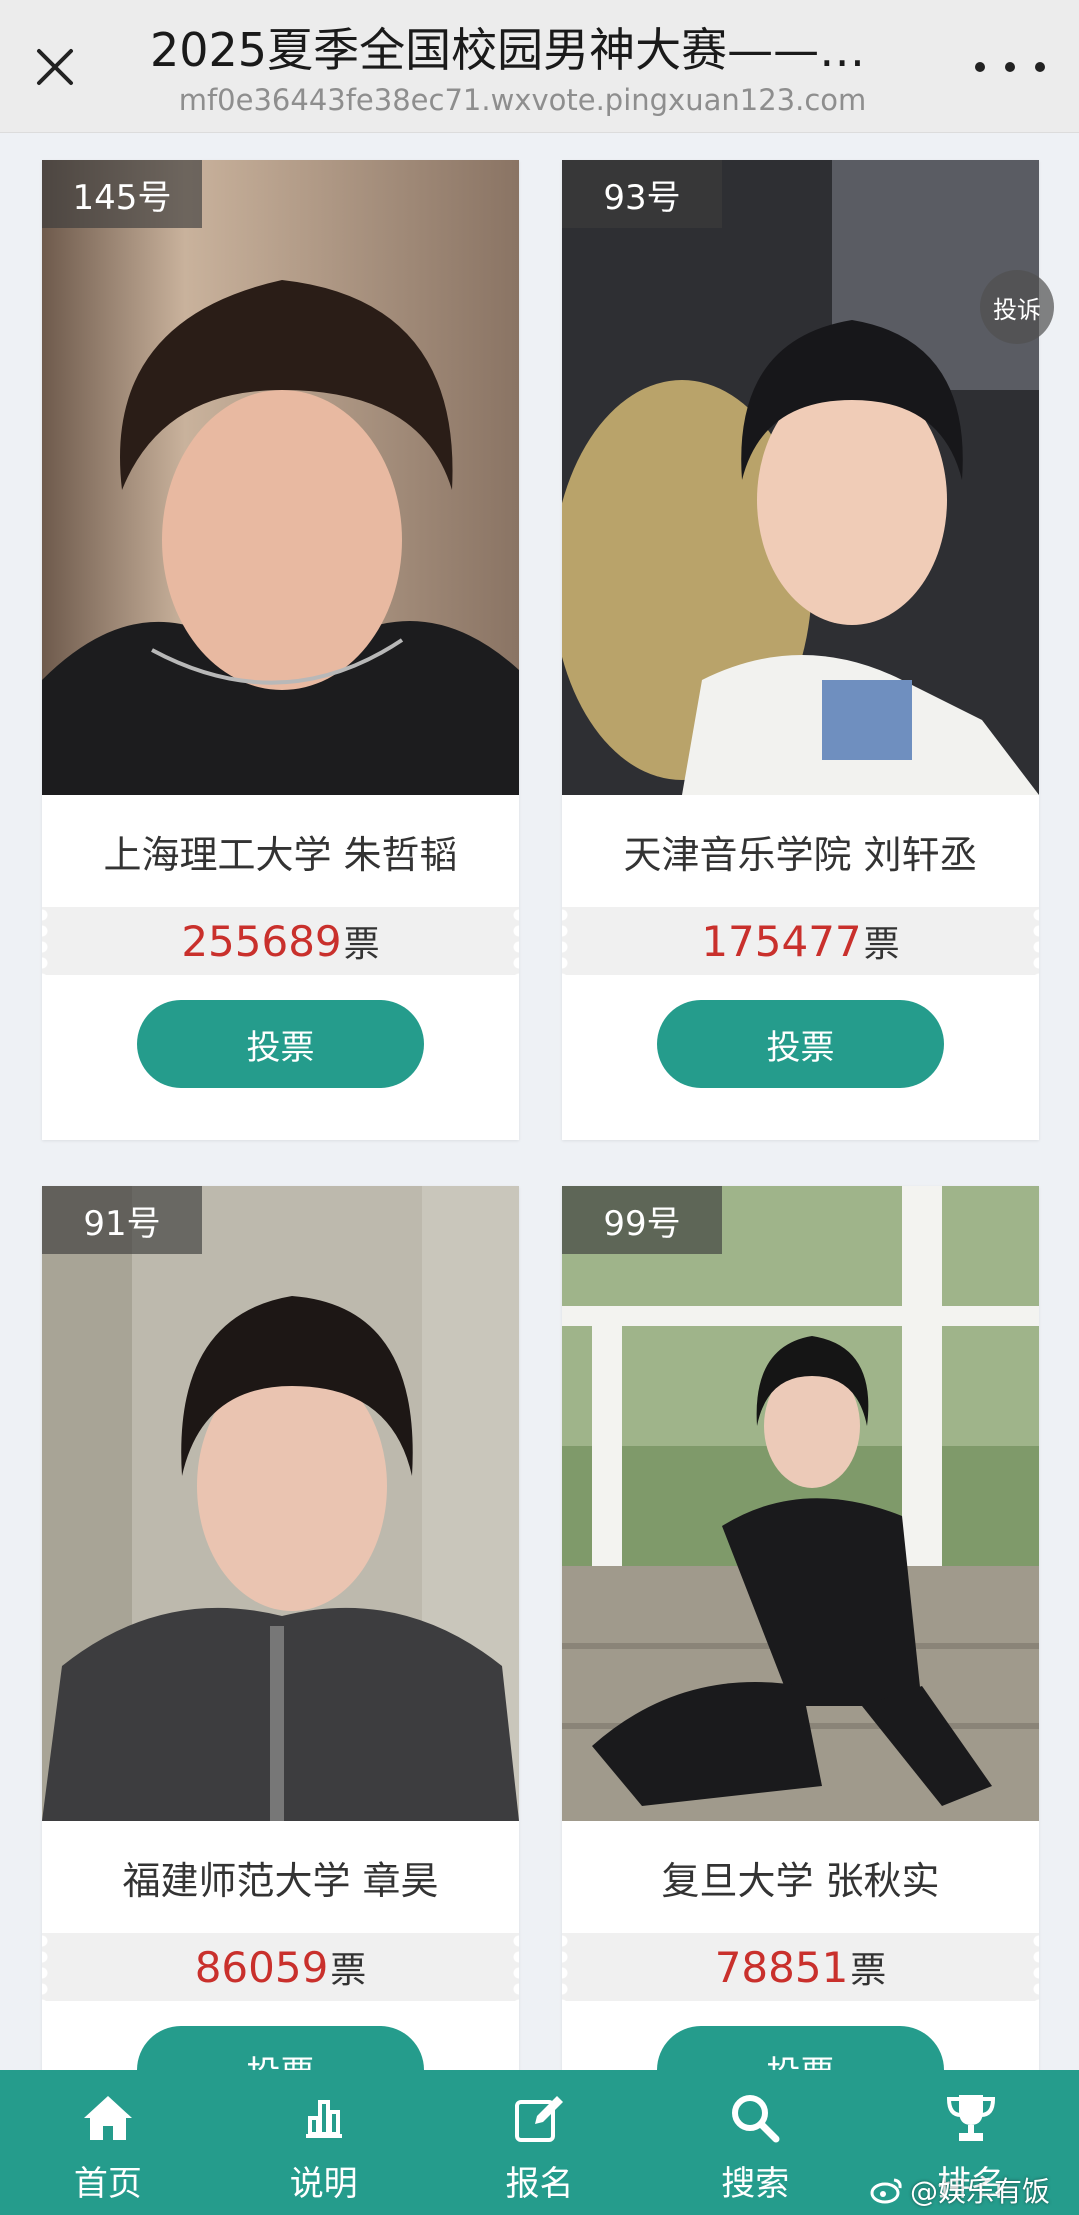 The width and height of the screenshot is (1079, 2215). Describe the element at coordinates (800, 477) in the screenshot. I see `contestant-photo: 93号` at that location.